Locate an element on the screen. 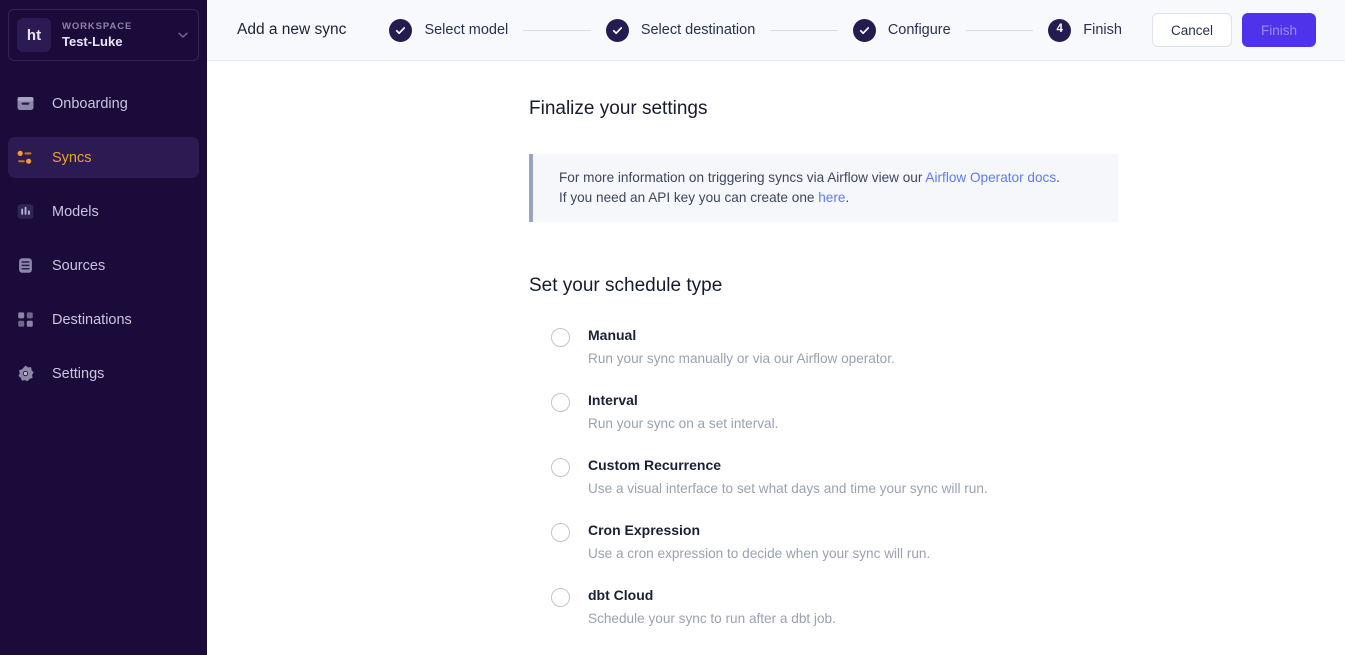 The image size is (1345, 655). step-configure: Configure is located at coordinates (901, 30).